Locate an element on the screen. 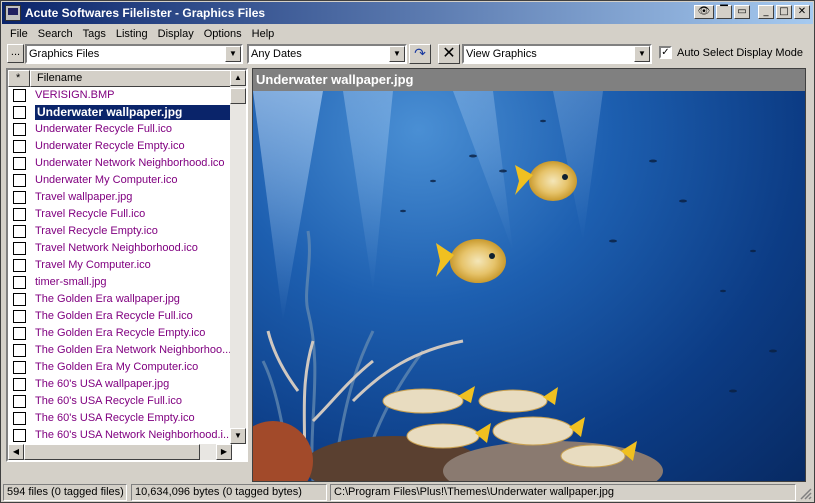 Image resolution: width=815 pixels, height=503 pixels. menu-tags: Tags is located at coordinates (94, 34).